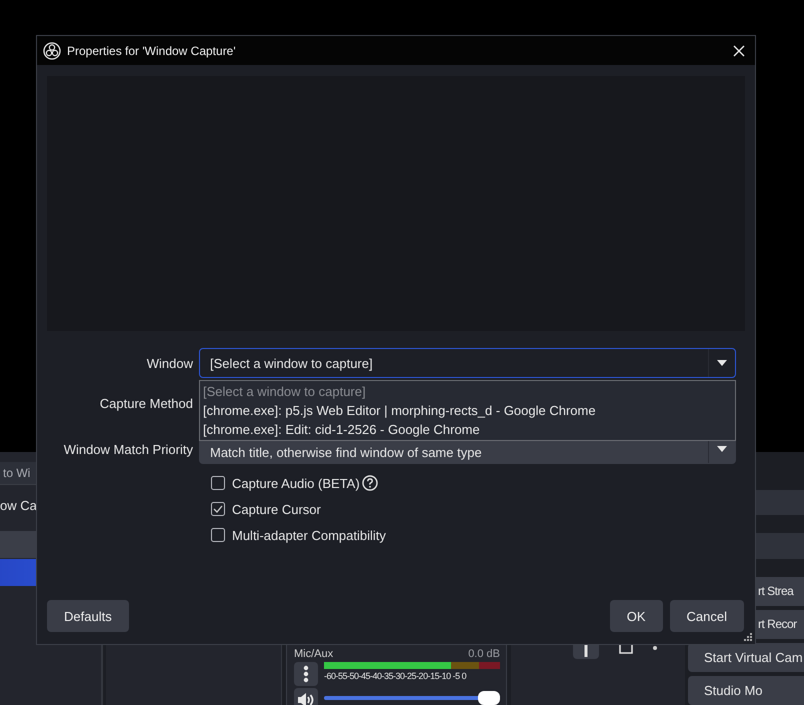 This screenshot has height=705, width=804. What do you see at coordinates (484, 654) in the screenshot?
I see `volume-reading: 0.0 dB` at bounding box center [484, 654].